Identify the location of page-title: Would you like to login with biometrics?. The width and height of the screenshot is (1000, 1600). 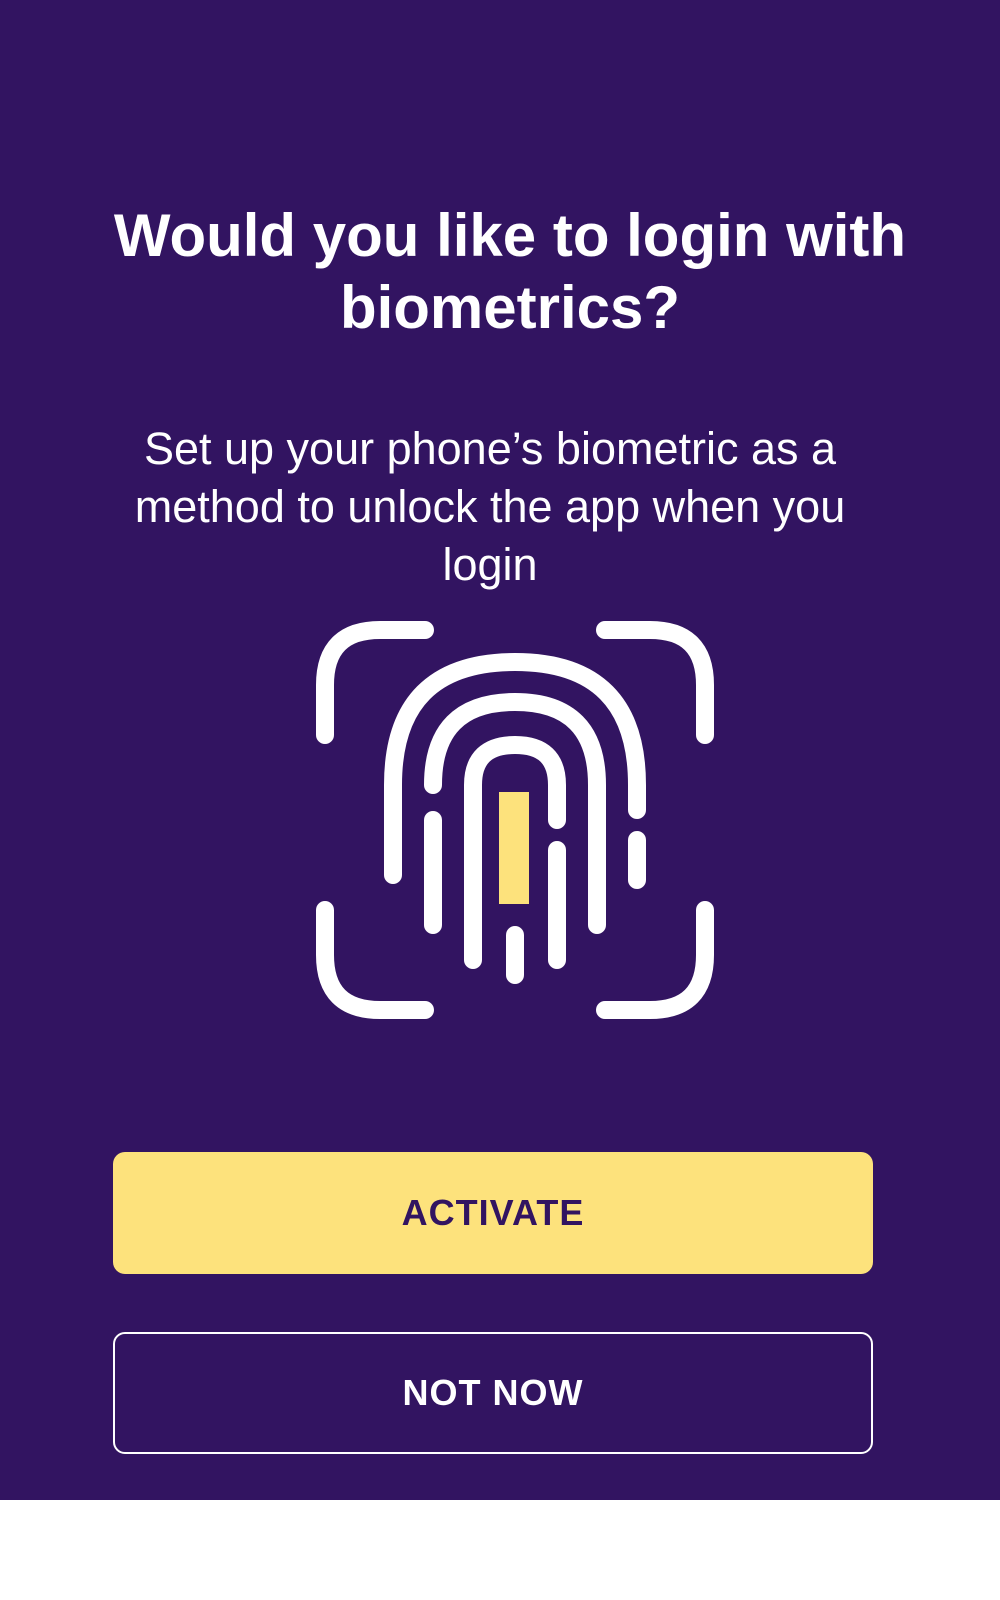
(510, 271).